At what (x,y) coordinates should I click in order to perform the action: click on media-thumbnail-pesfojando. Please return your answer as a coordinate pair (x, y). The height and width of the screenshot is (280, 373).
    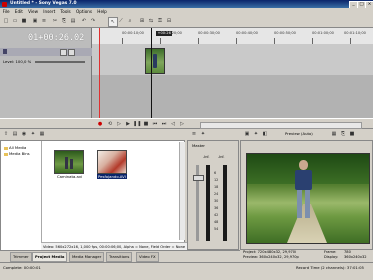
    Looking at the image, I should click on (112, 162).